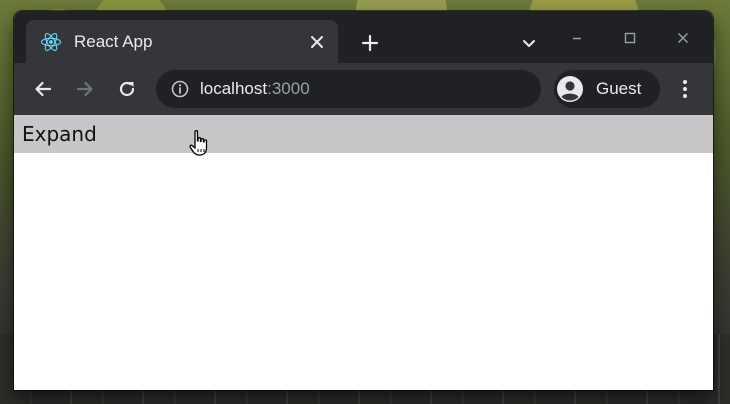 This screenshot has height=404, width=730. I want to click on expand-button: Expand, so click(363, 134).